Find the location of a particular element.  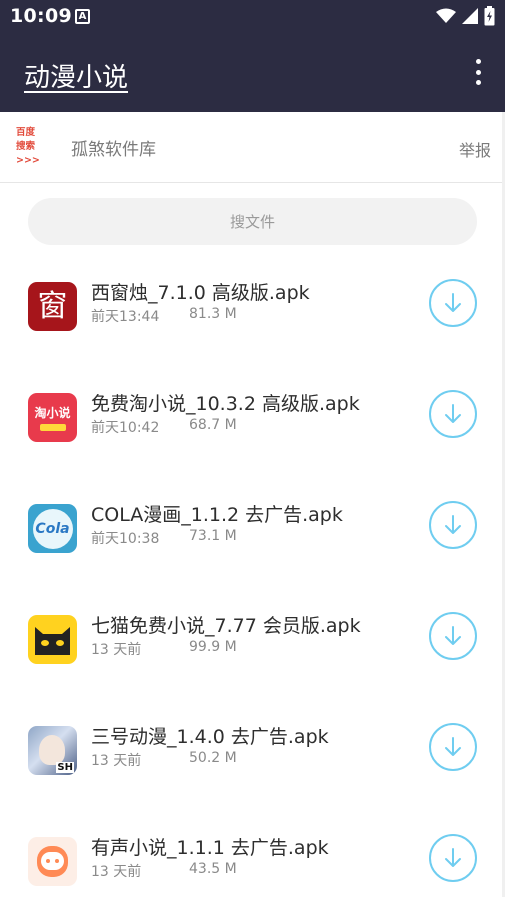

battery-icon is located at coordinates (489, 16).